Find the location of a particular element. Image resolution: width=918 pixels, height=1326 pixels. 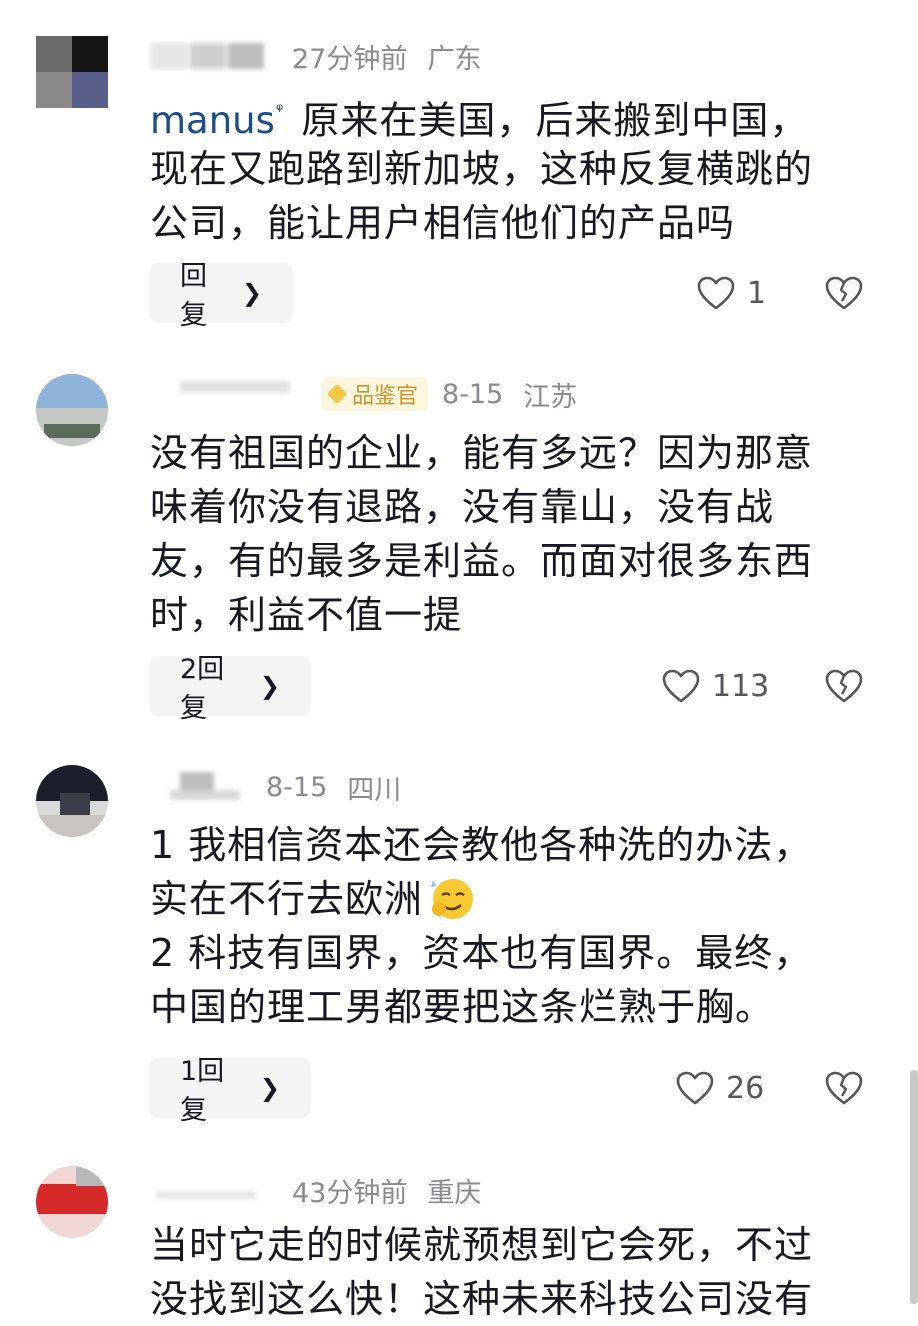

smirk-emoji-icon is located at coordinates (452, 898).